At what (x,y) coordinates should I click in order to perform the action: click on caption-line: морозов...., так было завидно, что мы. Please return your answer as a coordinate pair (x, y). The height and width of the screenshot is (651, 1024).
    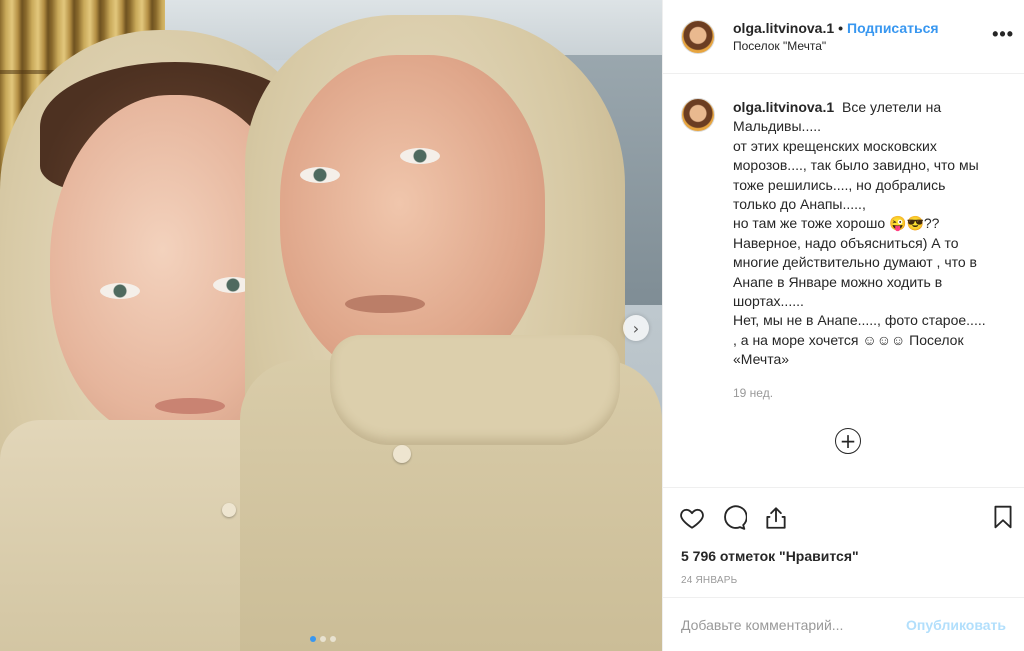
    Looking at the image, I should click on (856, 165).